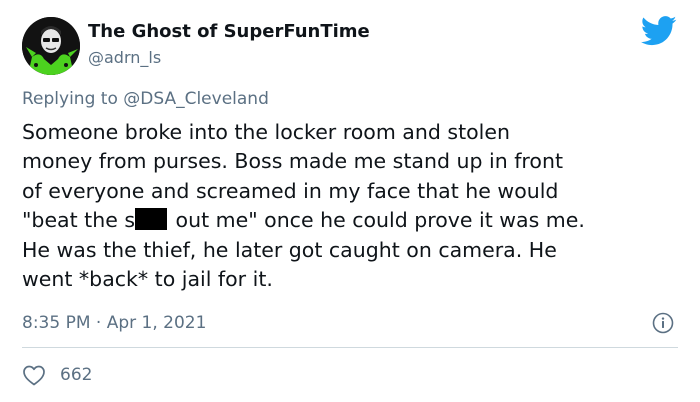 This screenshot has width=700, height=402. Describe the element at coordinates (196, 99) in the screenshot. I see `replying-to-mention: @DSA_Cleveland` at that location.